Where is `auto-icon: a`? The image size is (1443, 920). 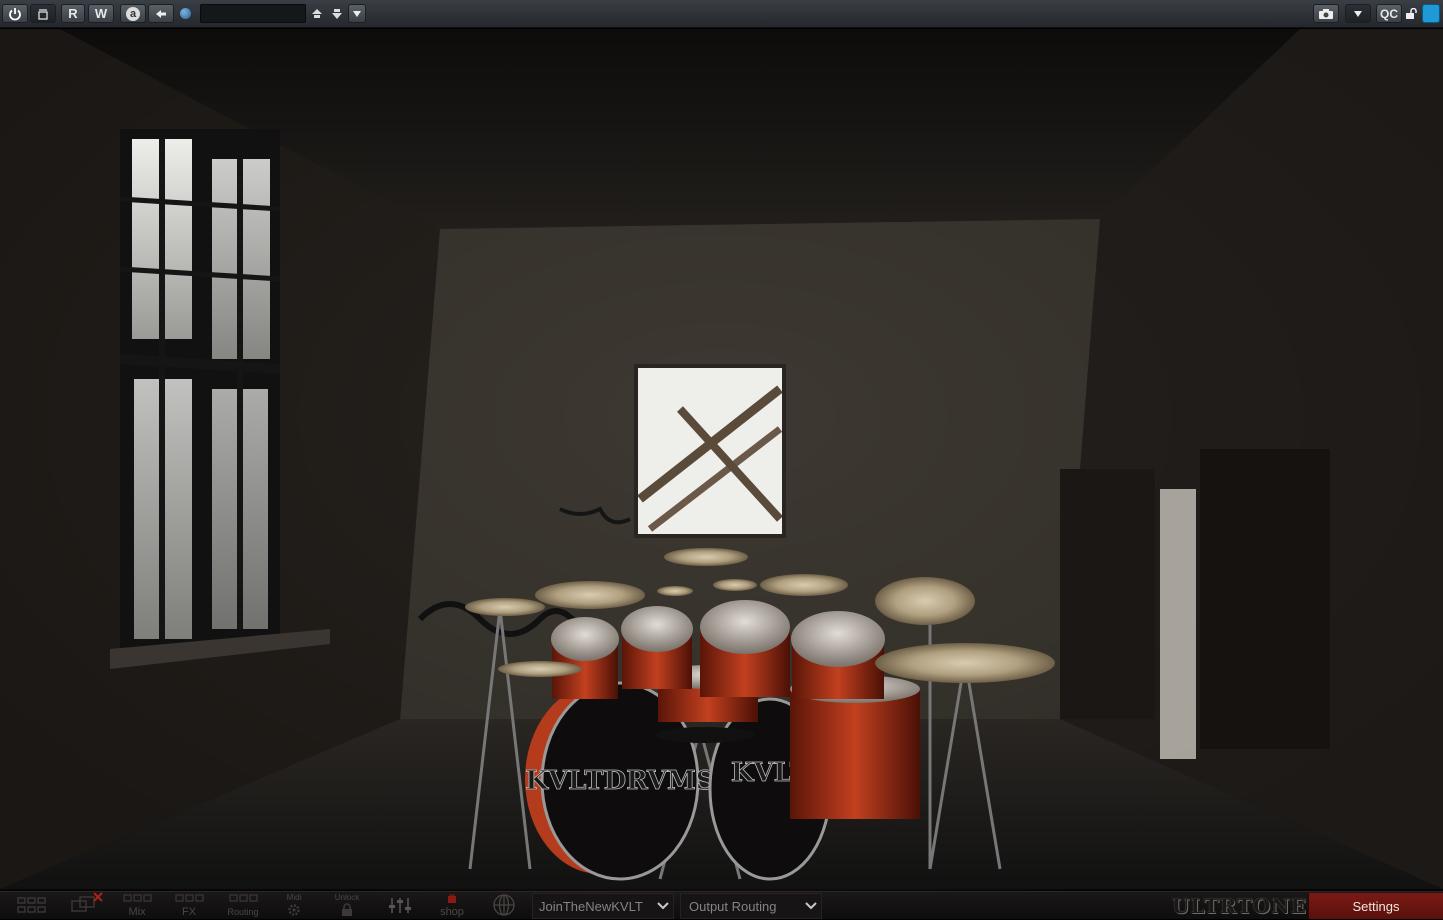
auto-icon: a is located at coordinates (133, 13).